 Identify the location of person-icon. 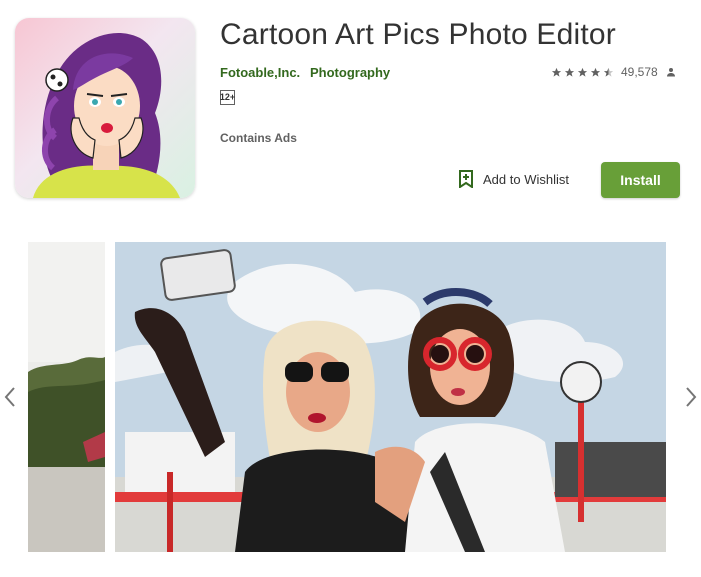
(670, 72).